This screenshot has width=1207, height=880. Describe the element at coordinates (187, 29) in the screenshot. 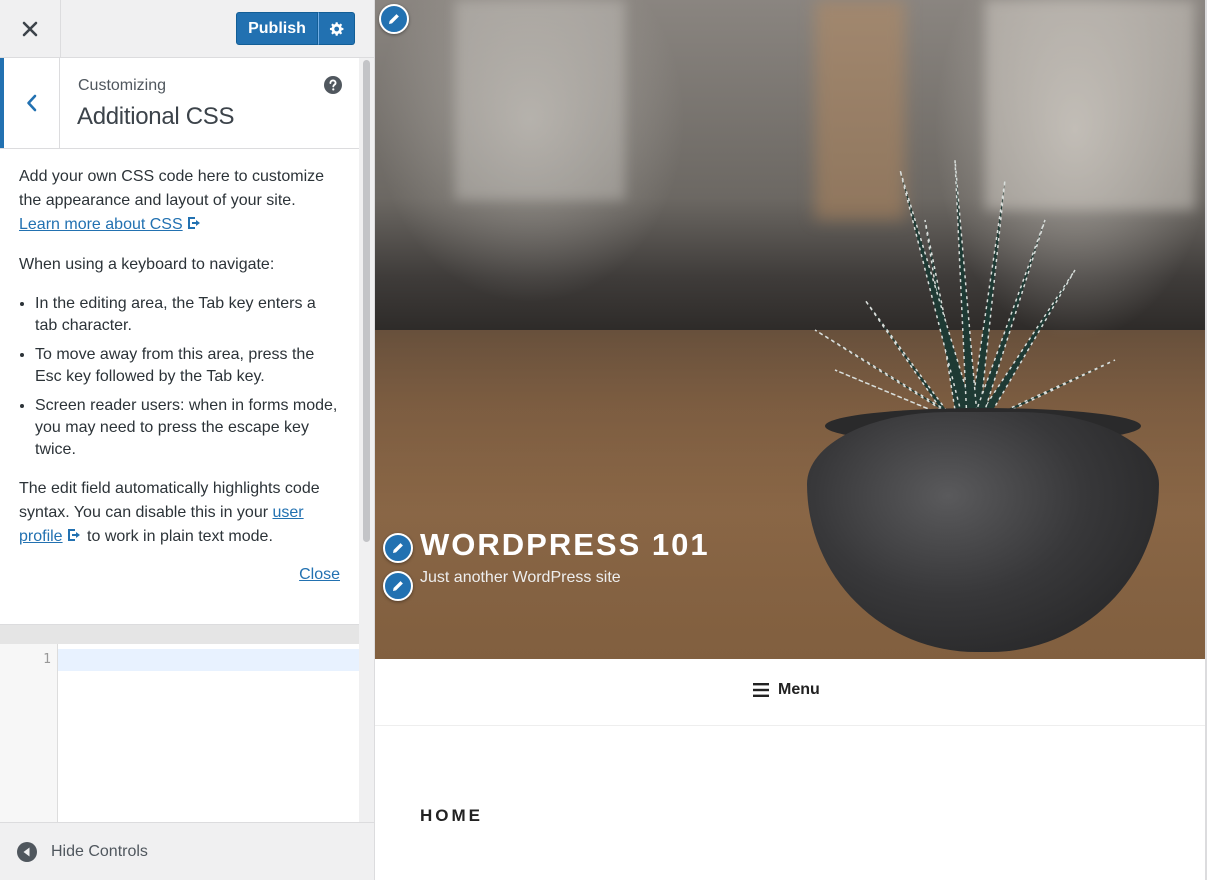

I see `customizer-header: Publish` at that location.